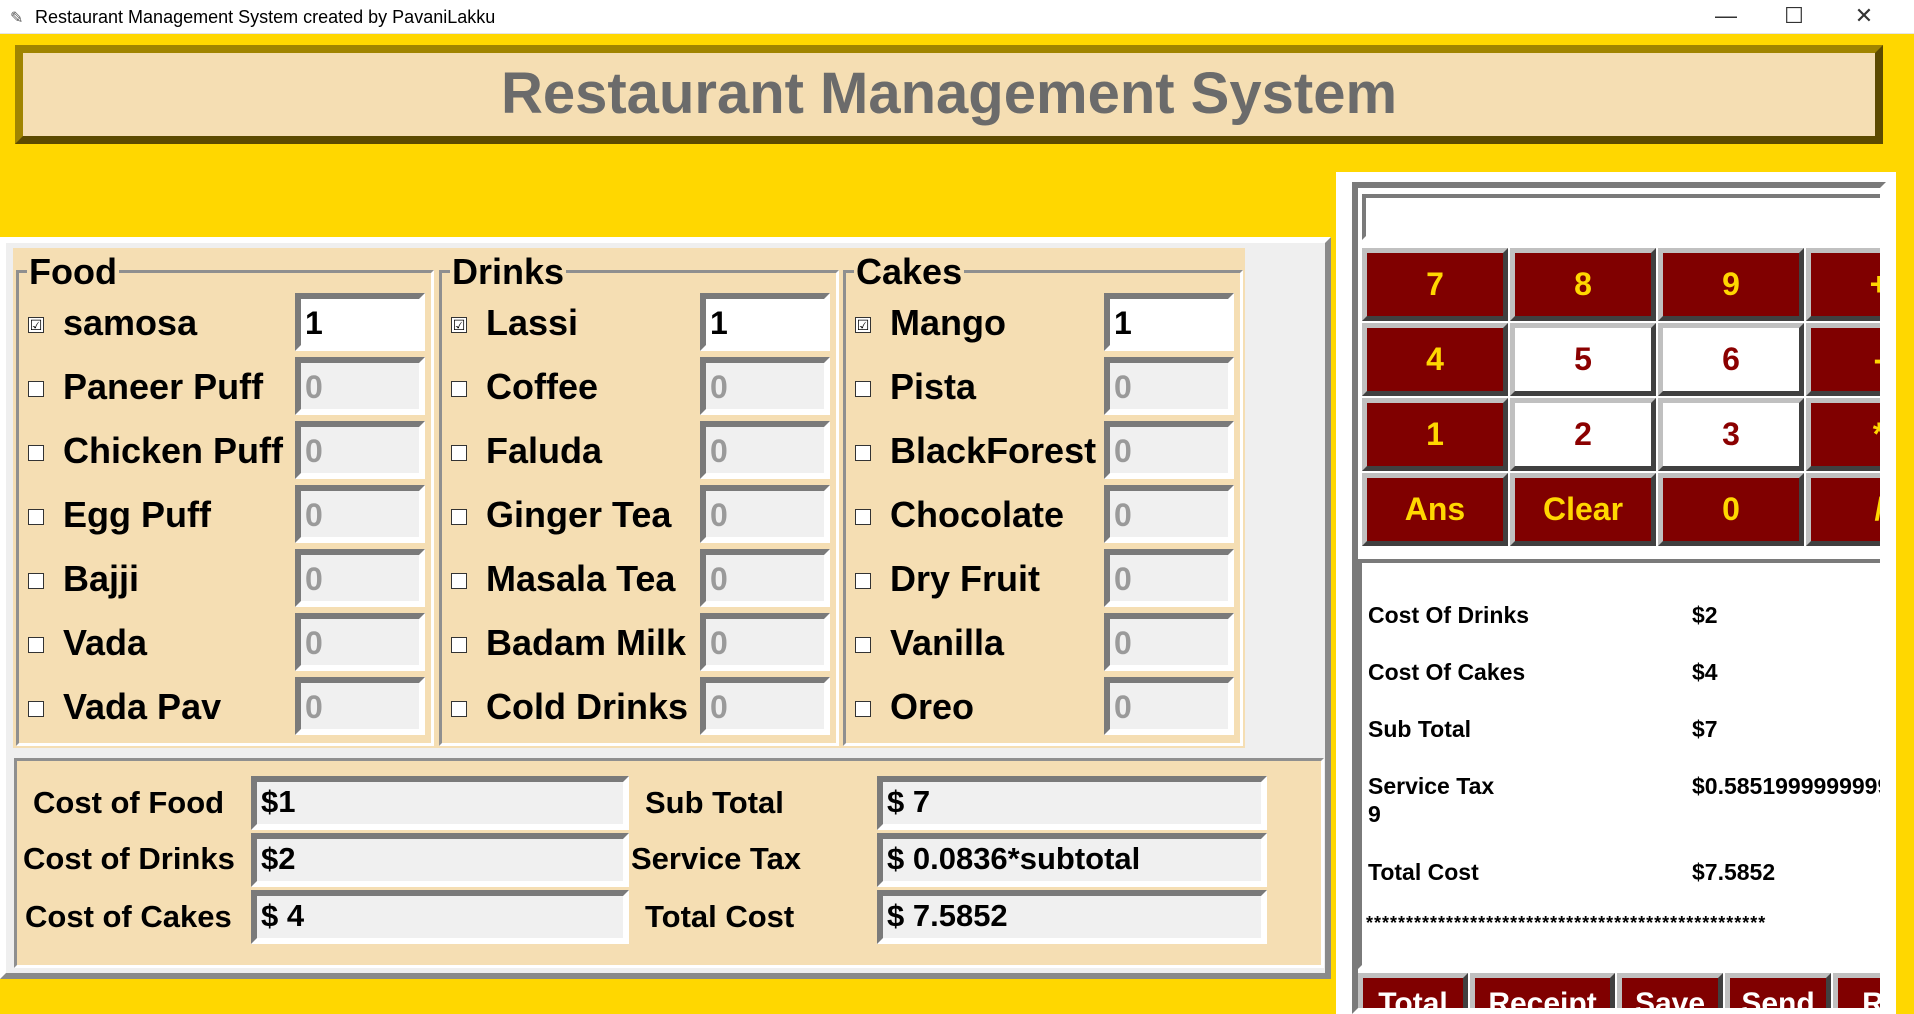 This screenshot has height=1014, width=1914. Describe the element at coordinates (1731, 359) in the screenshot. I see `calc-key-6: 6` at that location.